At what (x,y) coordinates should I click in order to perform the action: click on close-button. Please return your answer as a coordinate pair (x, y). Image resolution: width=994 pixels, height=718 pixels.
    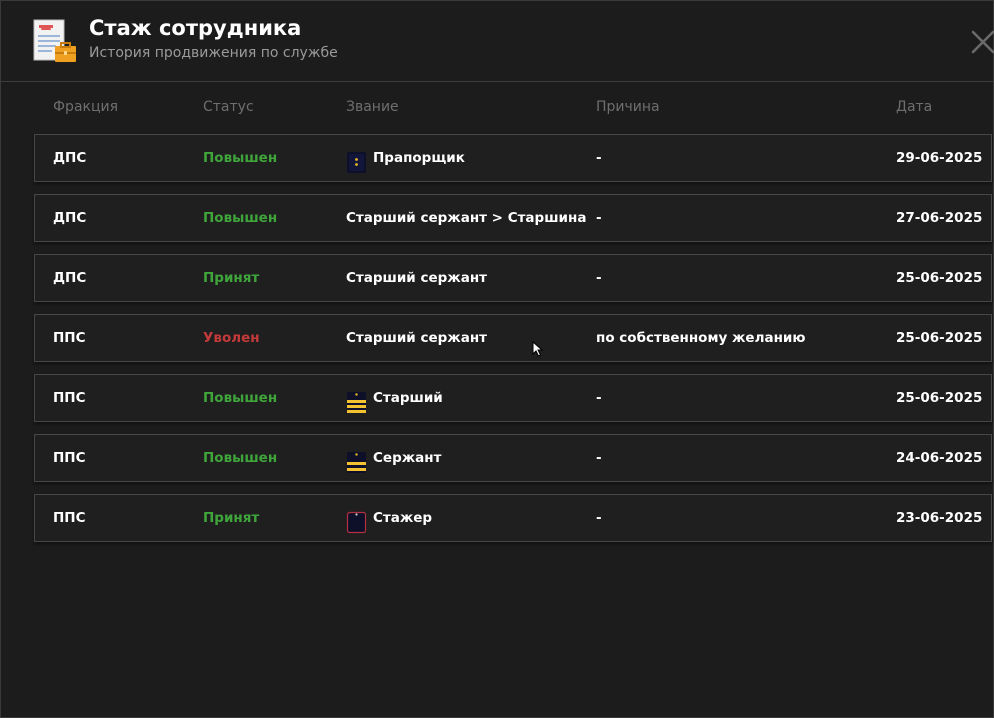
    Looking at the image, I should click on (980, 42).